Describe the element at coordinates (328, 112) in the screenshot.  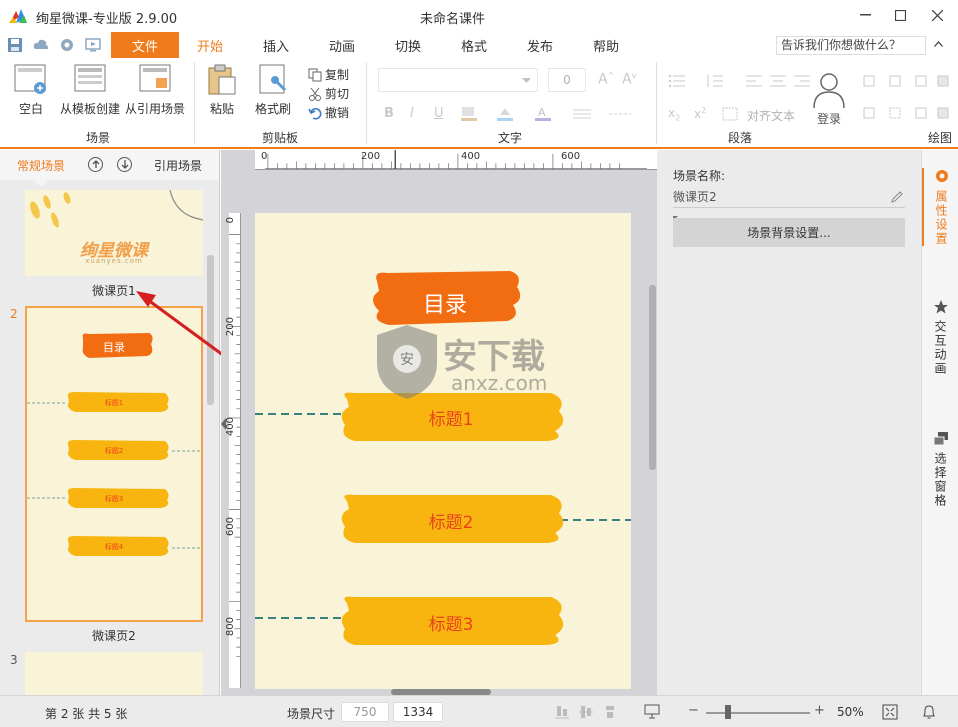
I see `undo-button: 撤销` at that location.